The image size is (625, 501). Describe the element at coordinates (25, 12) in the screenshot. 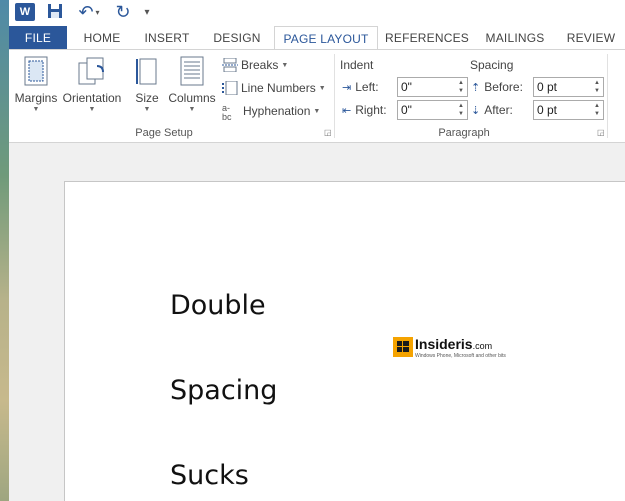

I see `word-icon: W` at that location.